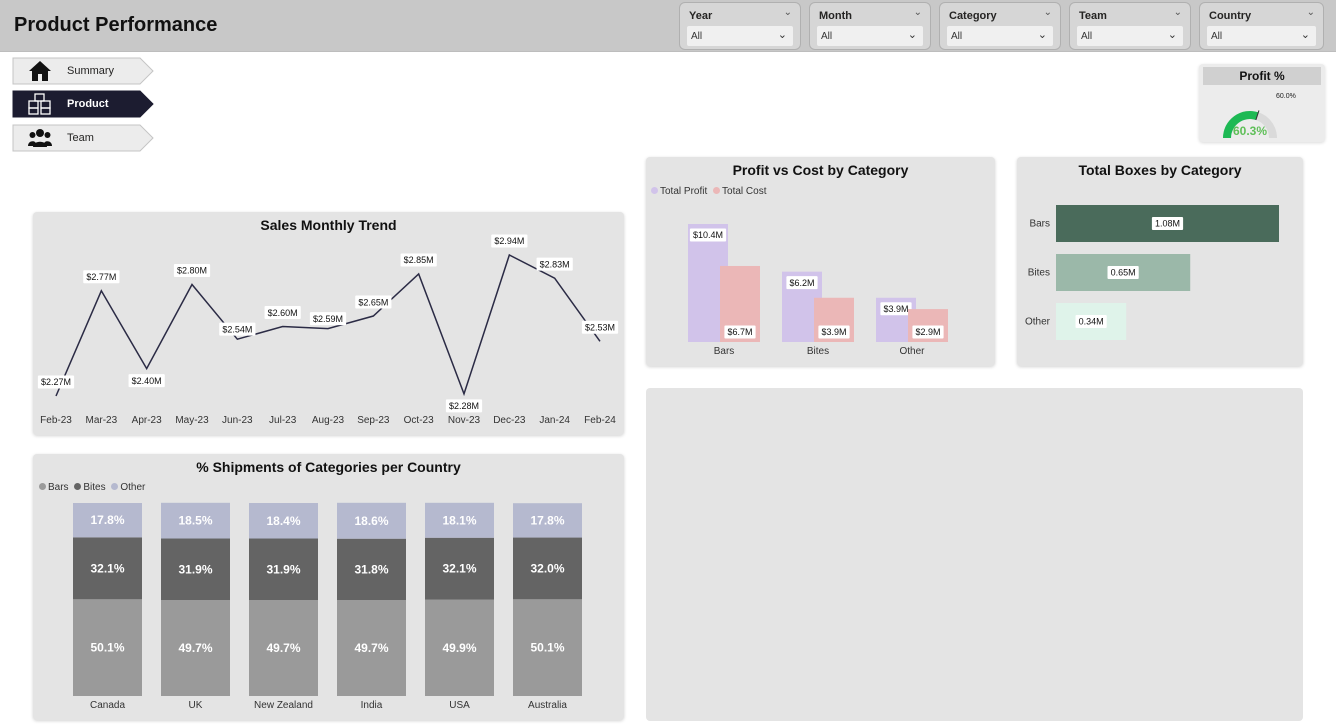 Image resolution: width=1336 pixels, height=728 pixels. What do you see at coordinates (818, 351) in the screenshot?
I see `x-tick-label: Bites` at bounding box center [818, 351].